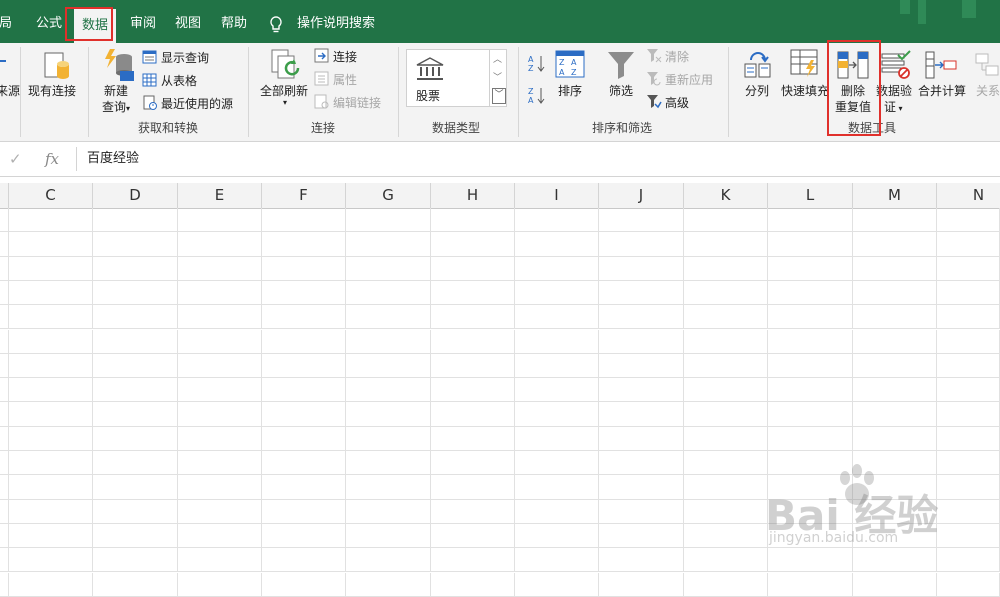  What do you see at coordinates (220, 195) in the screenshot?
I see `column-header-e: E` at bounding box center [220, 195].